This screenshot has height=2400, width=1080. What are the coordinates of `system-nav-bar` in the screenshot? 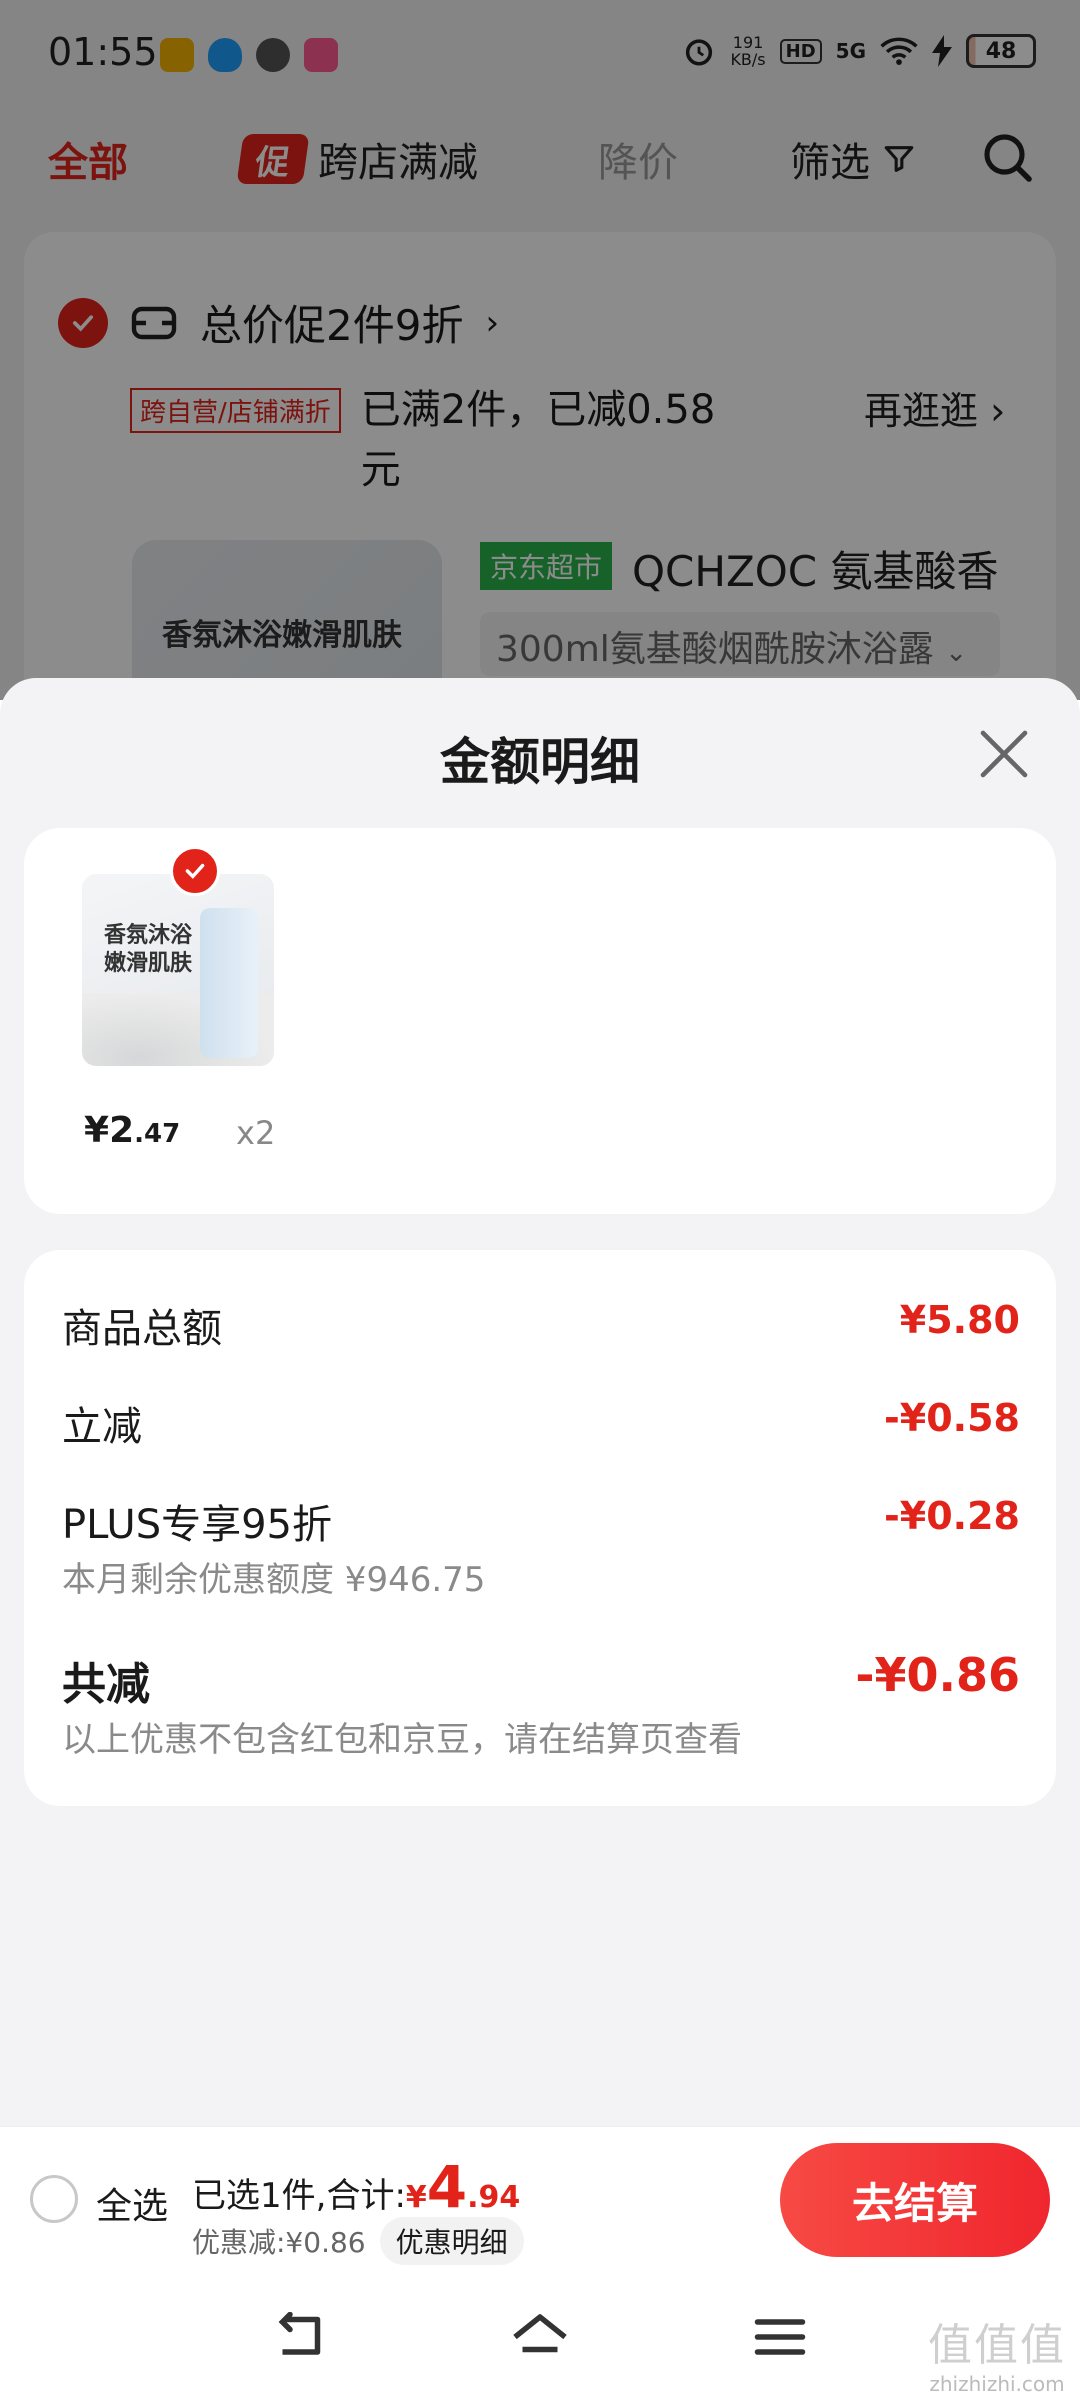 It's located at (540, 2337).